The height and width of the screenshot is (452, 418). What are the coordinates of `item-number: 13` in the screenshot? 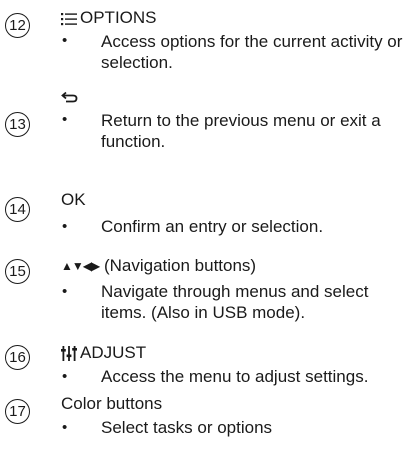 It's located at (17, 124).